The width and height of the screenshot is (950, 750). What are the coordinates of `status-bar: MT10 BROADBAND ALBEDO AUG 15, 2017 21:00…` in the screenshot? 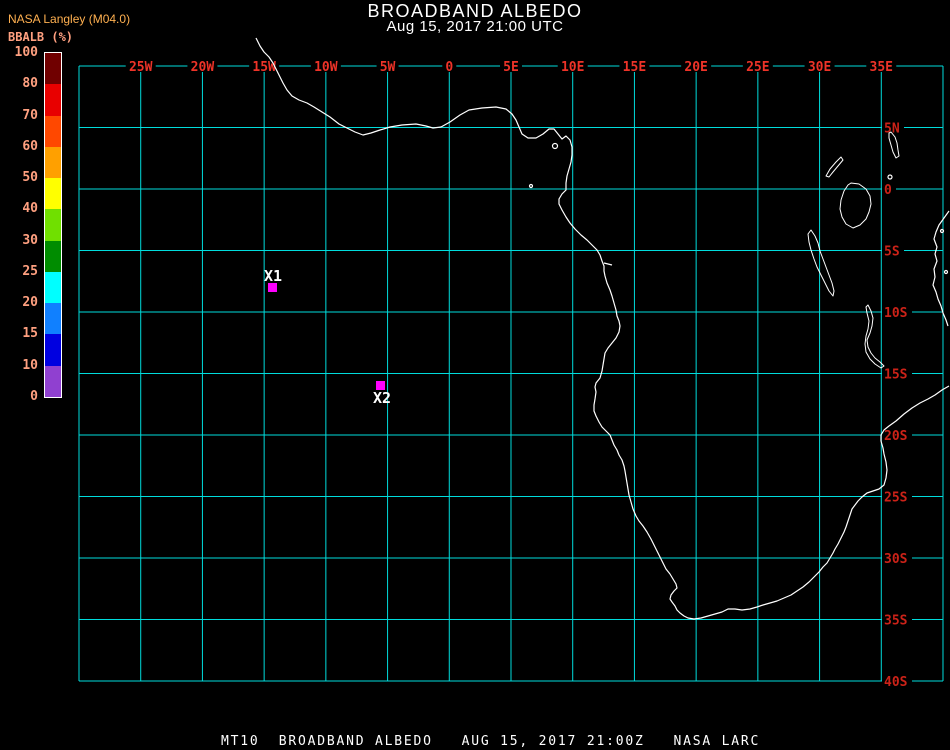 It's located at (491, 741).